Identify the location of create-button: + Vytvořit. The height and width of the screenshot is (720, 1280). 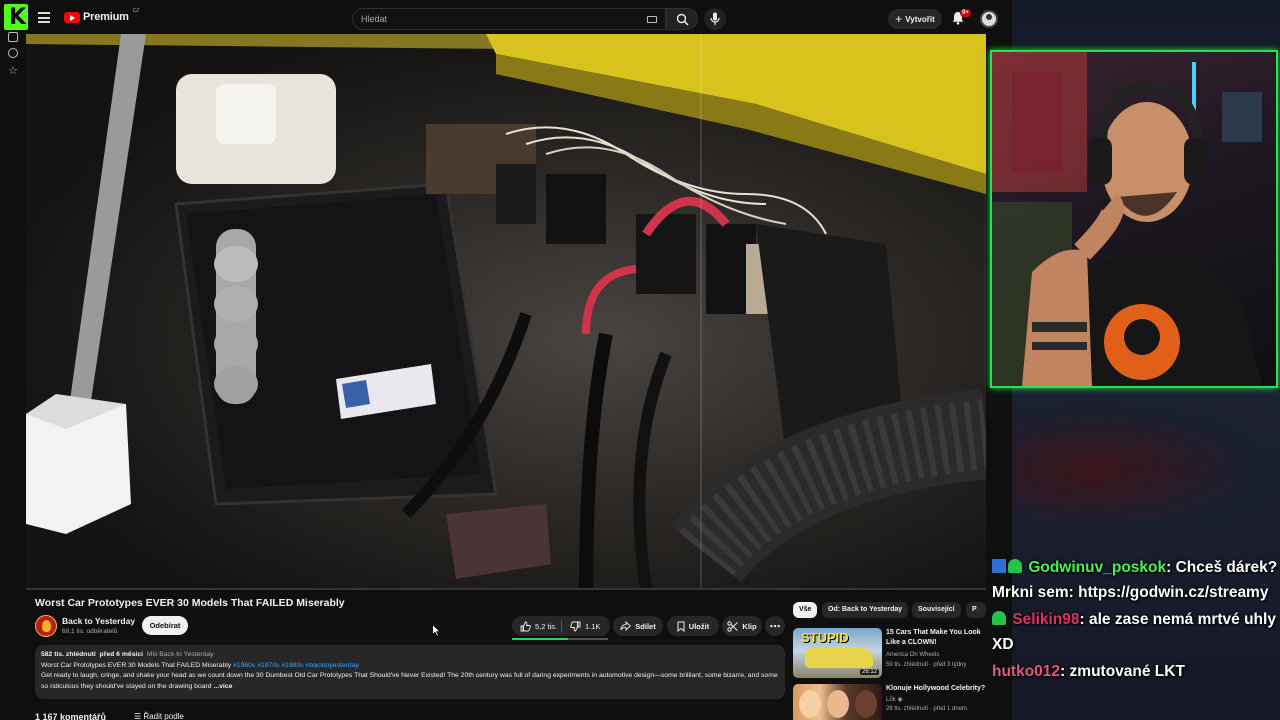
(915, 19).